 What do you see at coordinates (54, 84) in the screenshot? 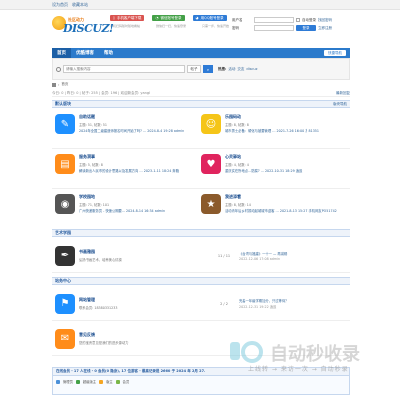
I see `home-icon` at bounding box center [54, 84].